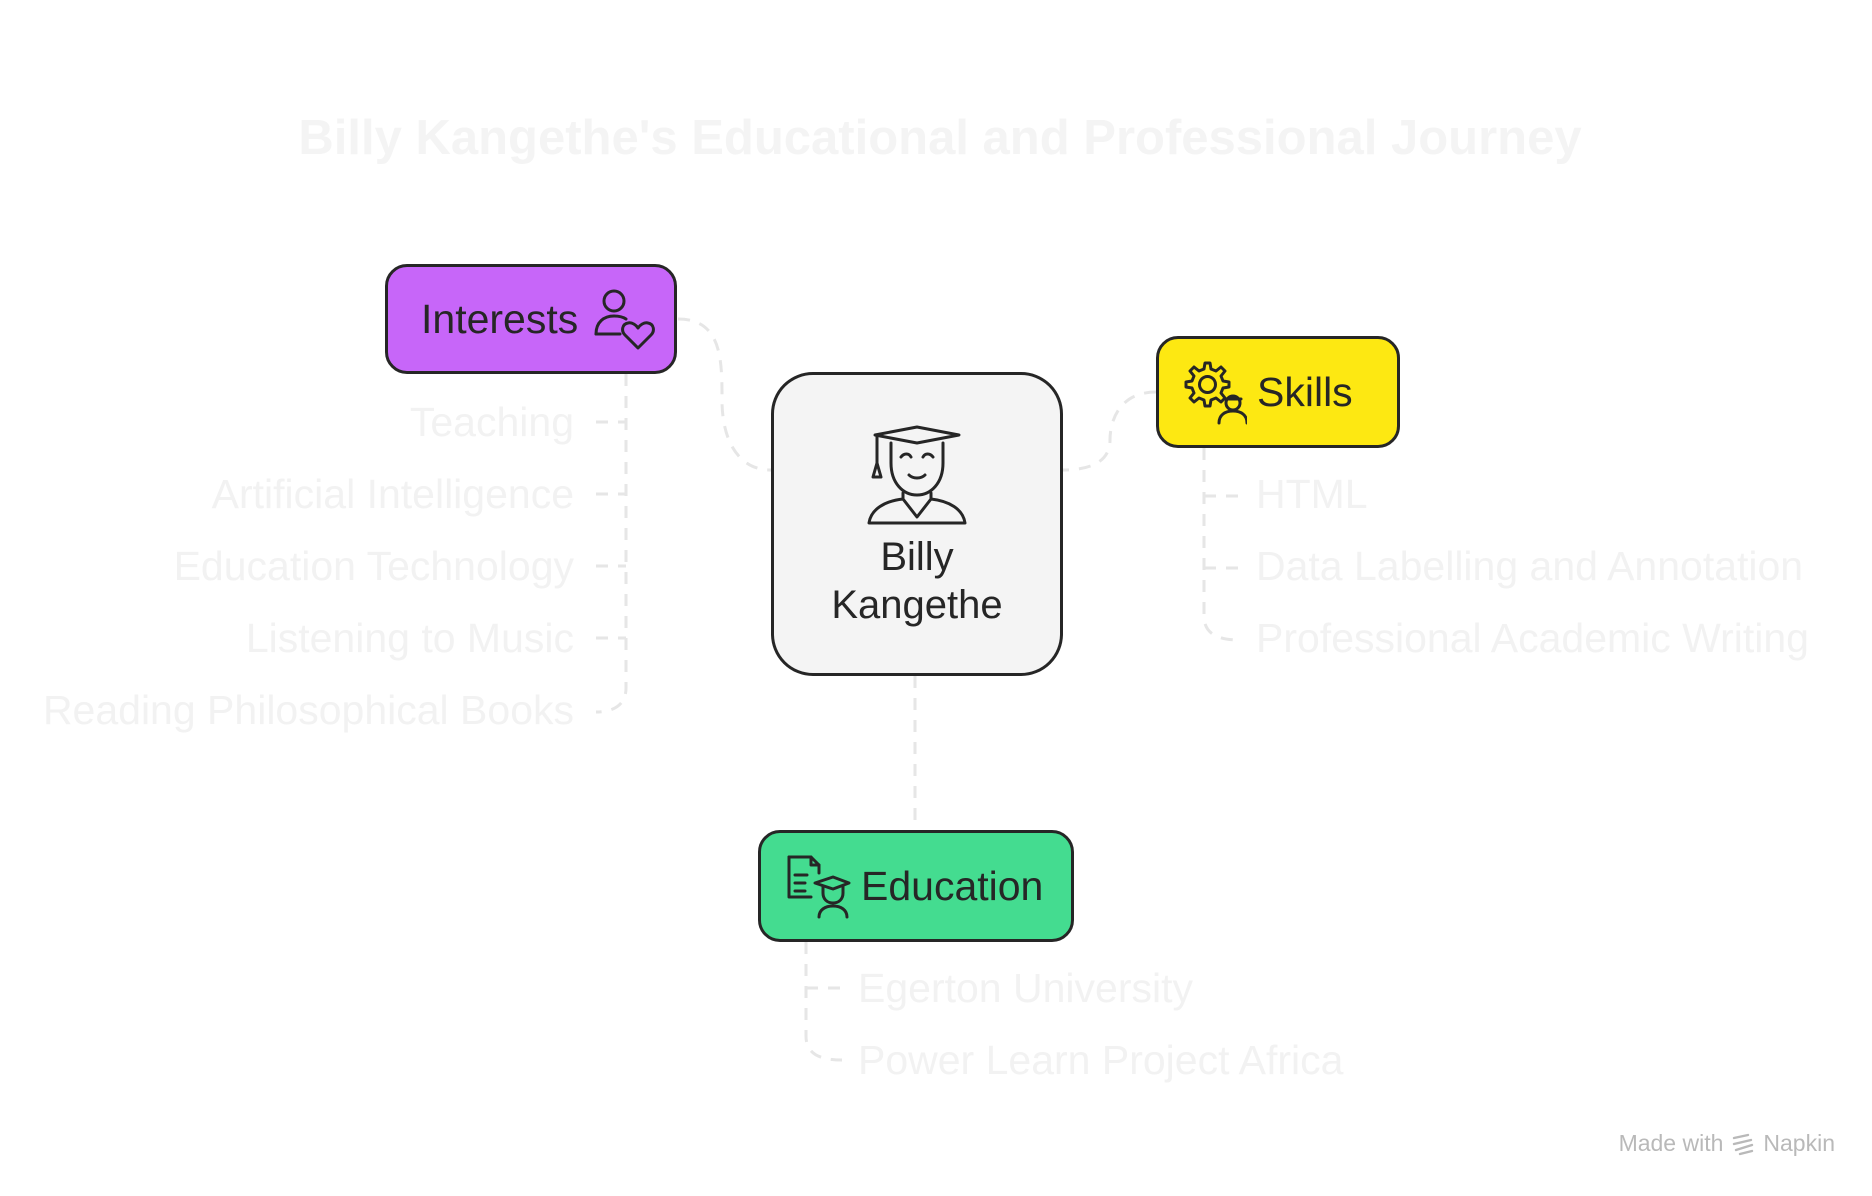 This screenshot has width=1872, height=1196. What do you see at coordinates (917, 605) in the screenshot?
I see `center-label-line2: Kangethe` at bounding box center [917, 605].